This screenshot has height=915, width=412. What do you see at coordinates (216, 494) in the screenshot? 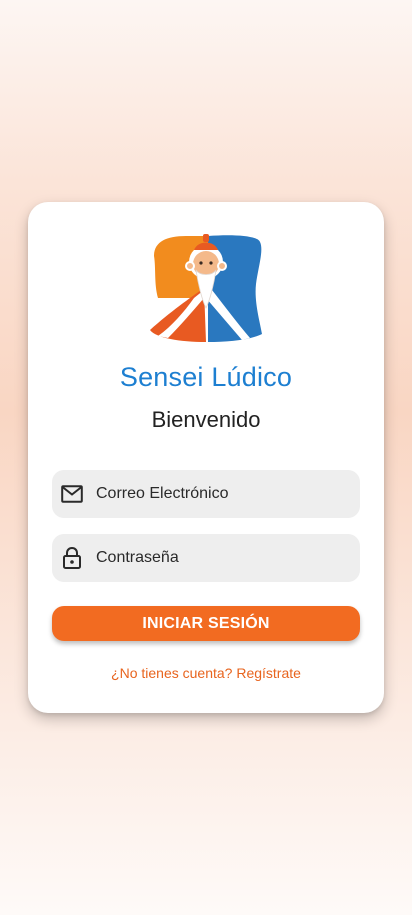
I see `email-input` at bounding box center [216, 494].